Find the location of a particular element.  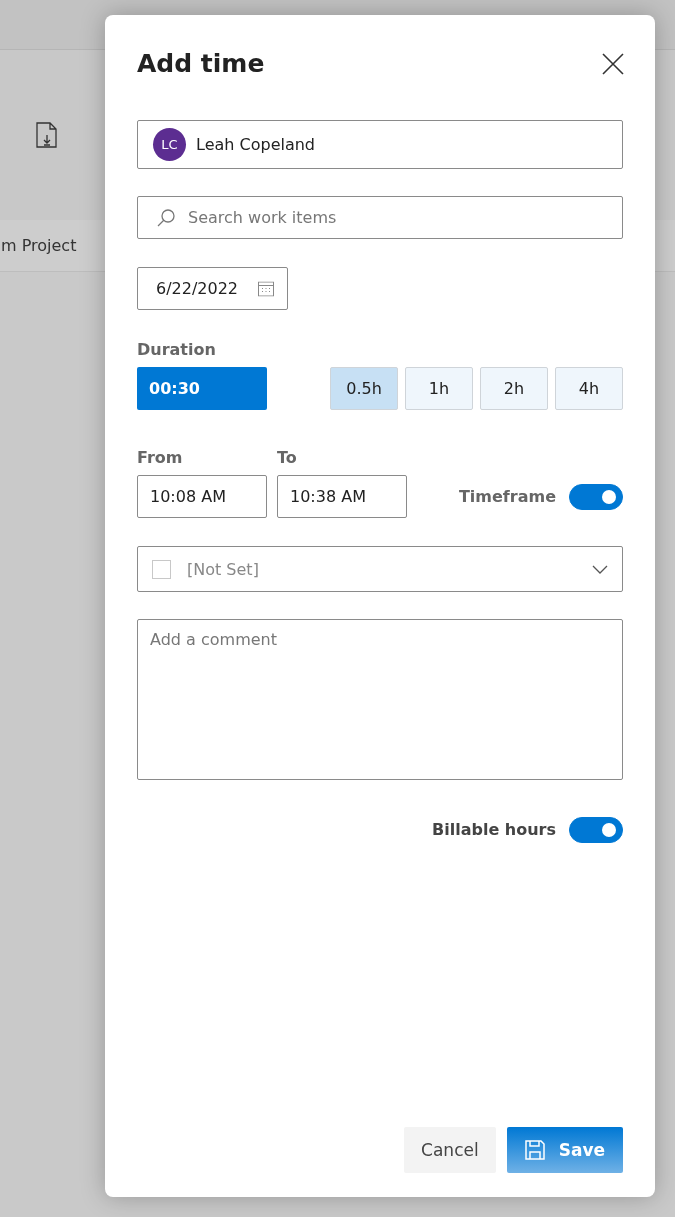

to-field: 10:38 AM is located at coordinates (342, 496).